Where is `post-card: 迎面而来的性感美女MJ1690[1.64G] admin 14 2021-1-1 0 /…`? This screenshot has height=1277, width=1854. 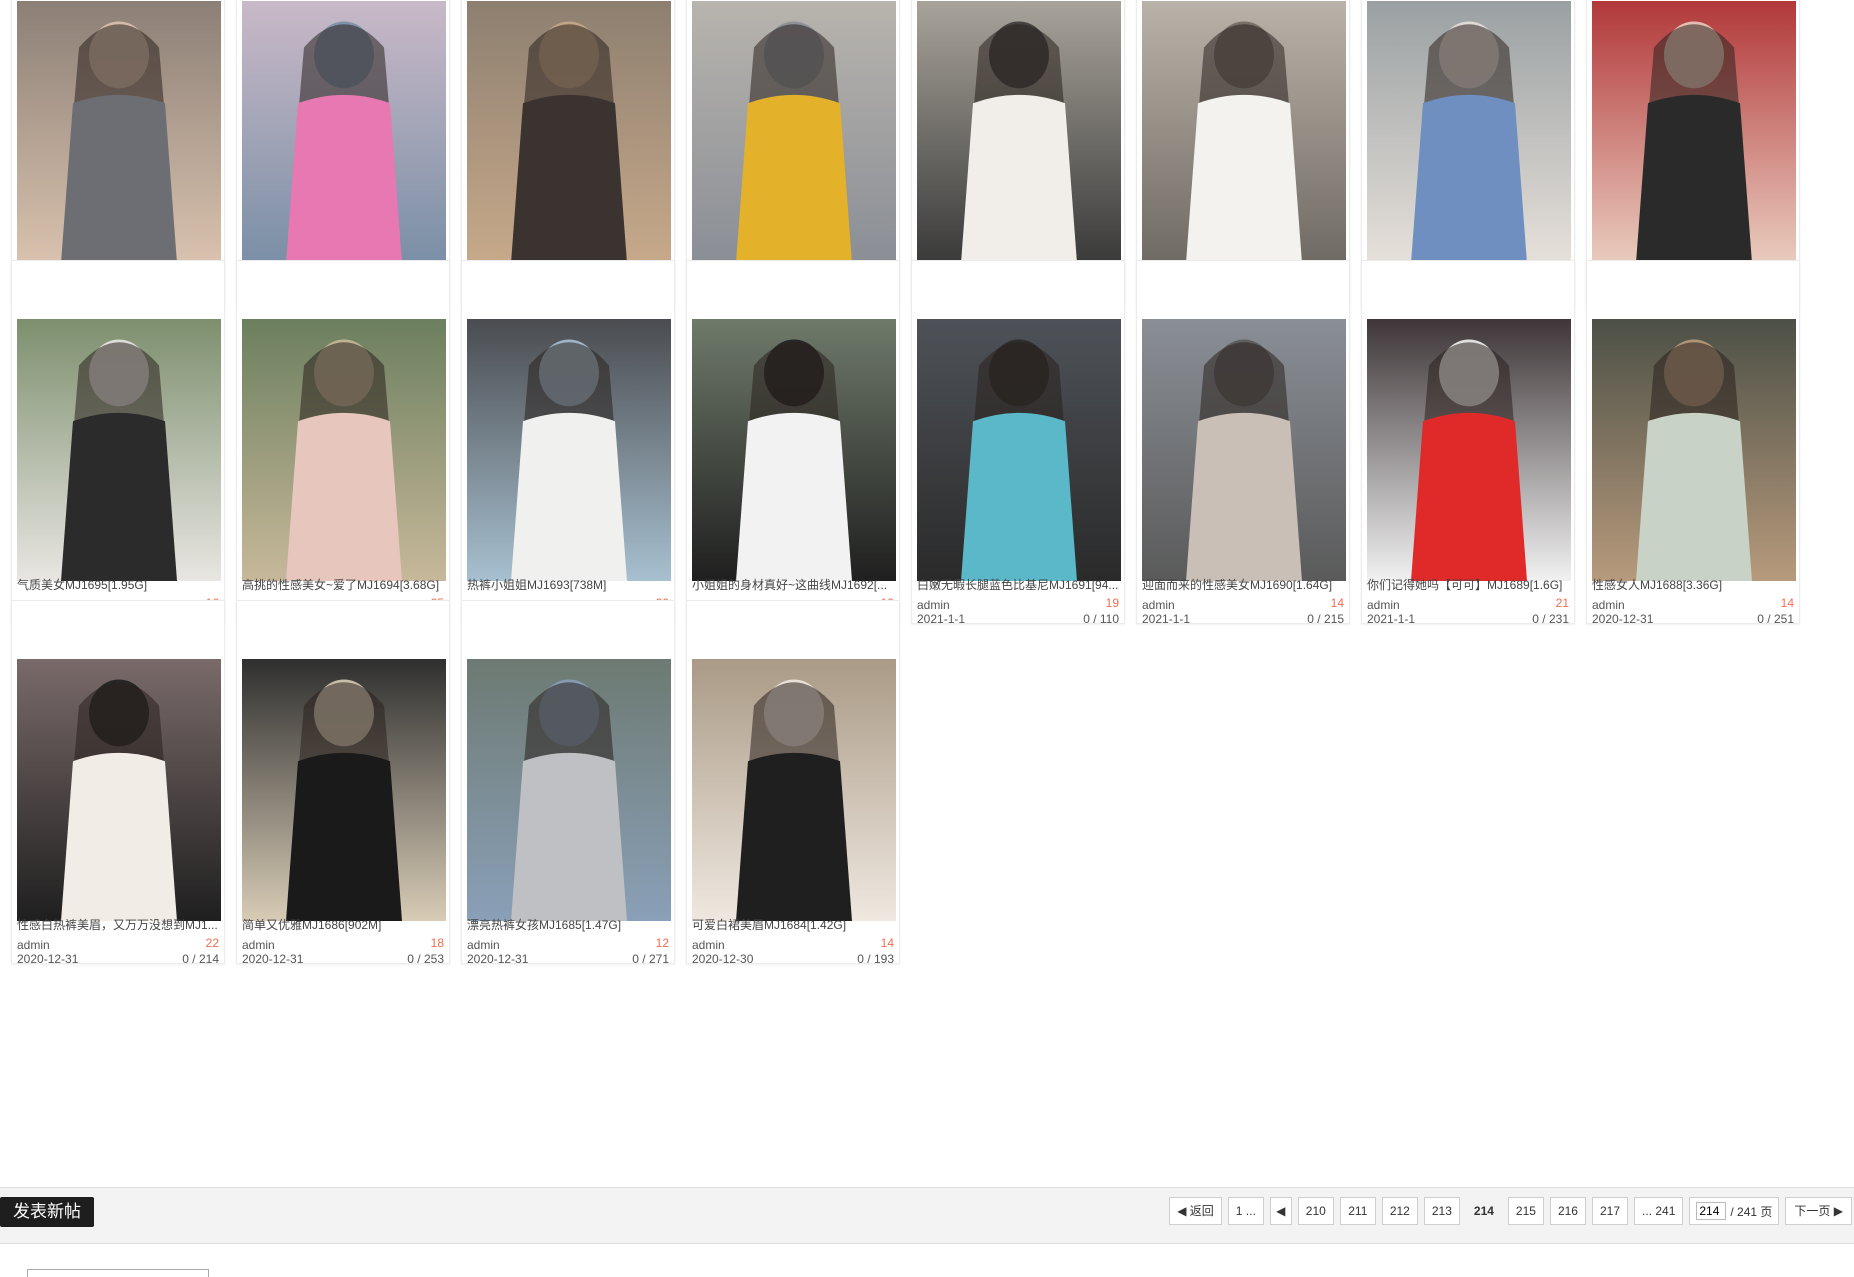
post-card: 迎面而来的性感美女MJ1690[1.64G] admin 14 2021-1-1 0 /… is located at coordinates (1243, 443).